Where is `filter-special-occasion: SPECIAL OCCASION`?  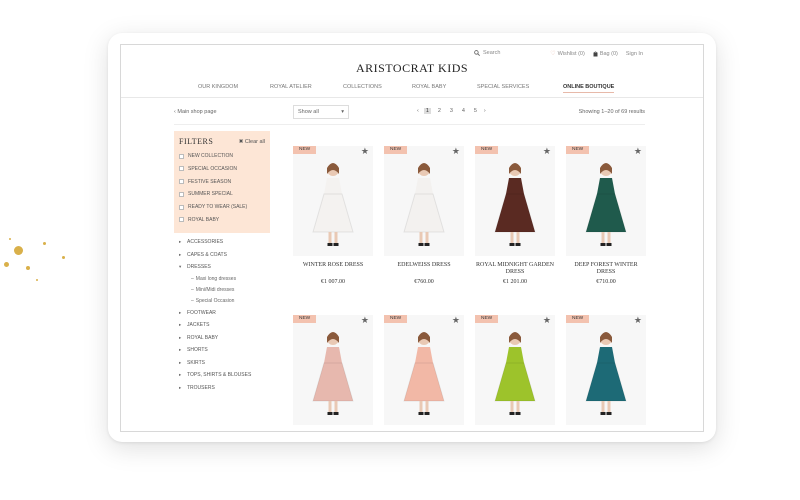
filter-special-occasion: SPECIAL OCCASION is located at coordinates (222, 169).